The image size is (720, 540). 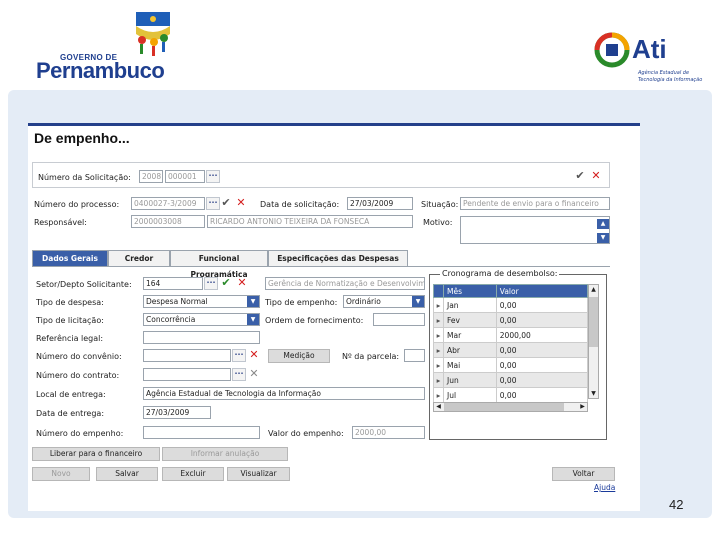 What do you see at coordinates (301, 302) in the screenshot?
I see `tipo-empenho-label: Tipo de empenho:` at bounding box center [301, 302].